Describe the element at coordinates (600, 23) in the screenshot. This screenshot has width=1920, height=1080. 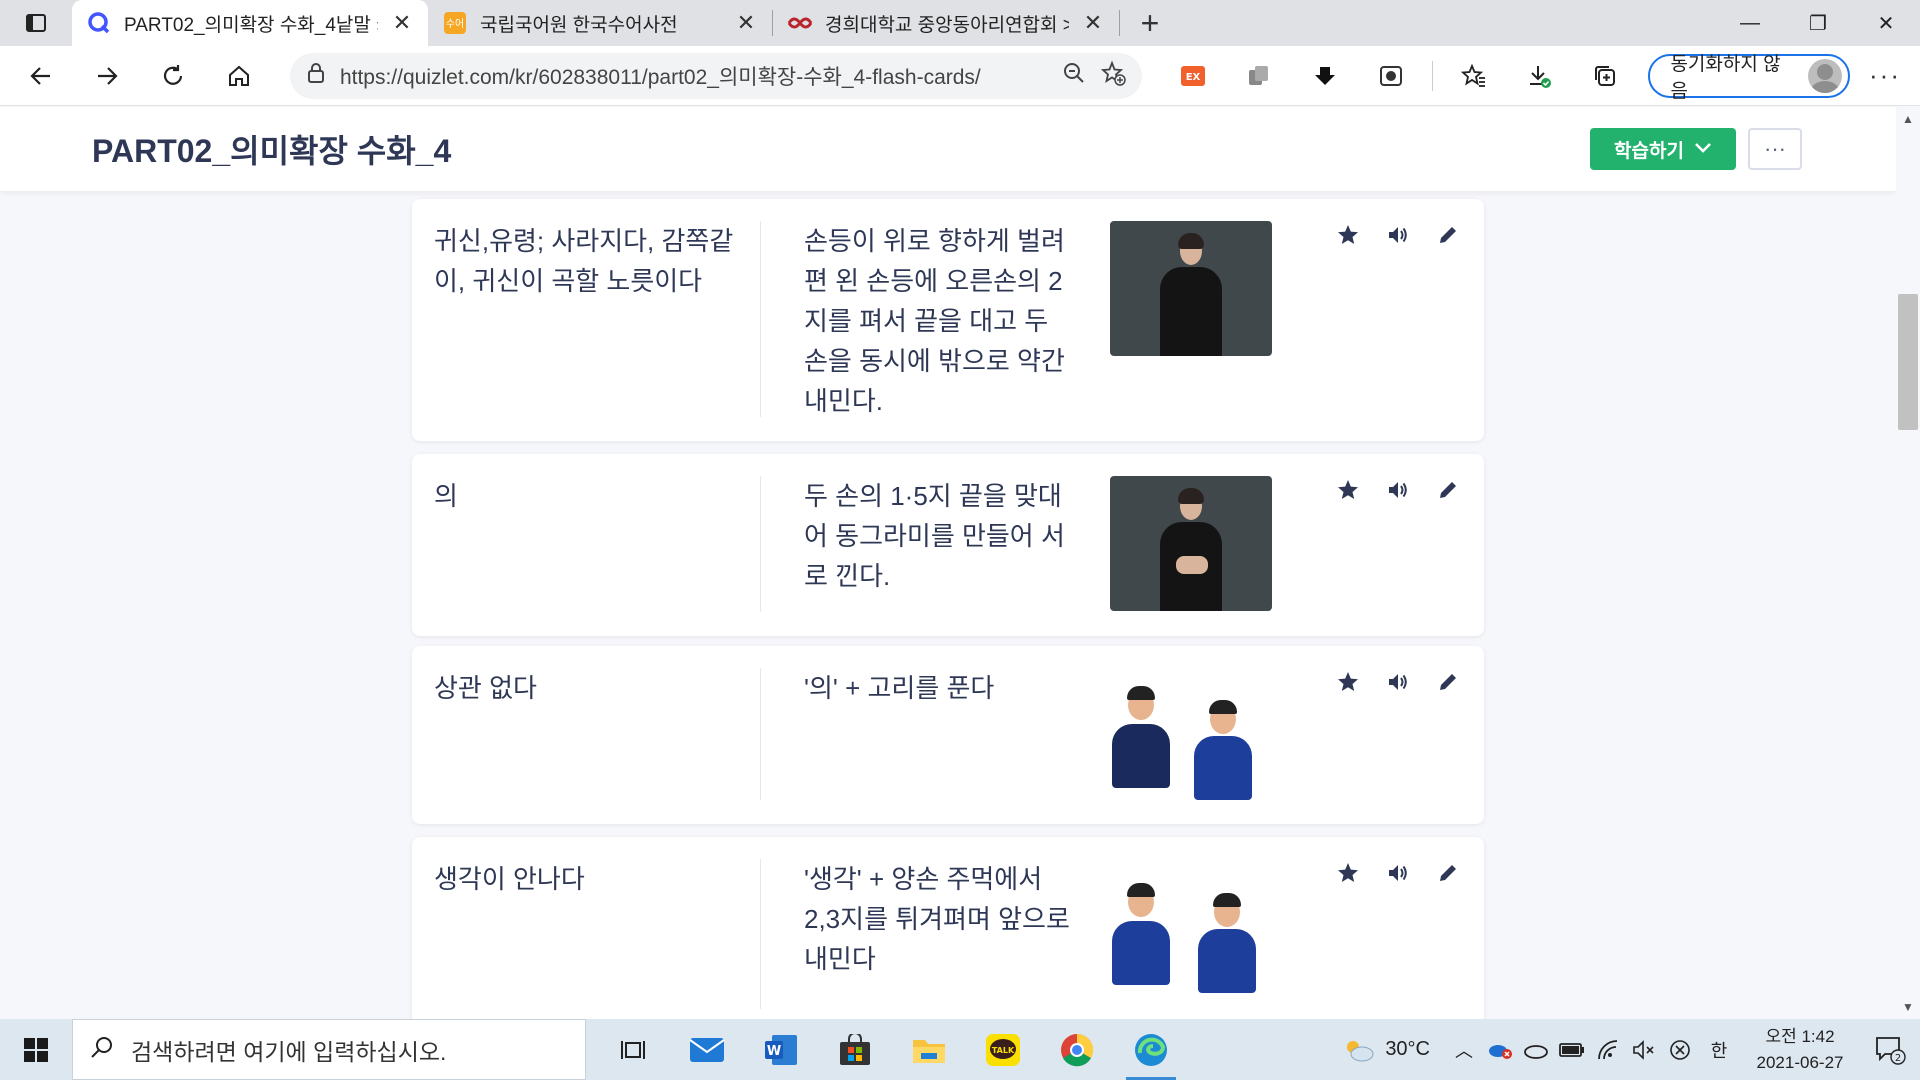
I see `tab-dictionary: 수어 국립국어원 한국수어사전 ✕` at that location.